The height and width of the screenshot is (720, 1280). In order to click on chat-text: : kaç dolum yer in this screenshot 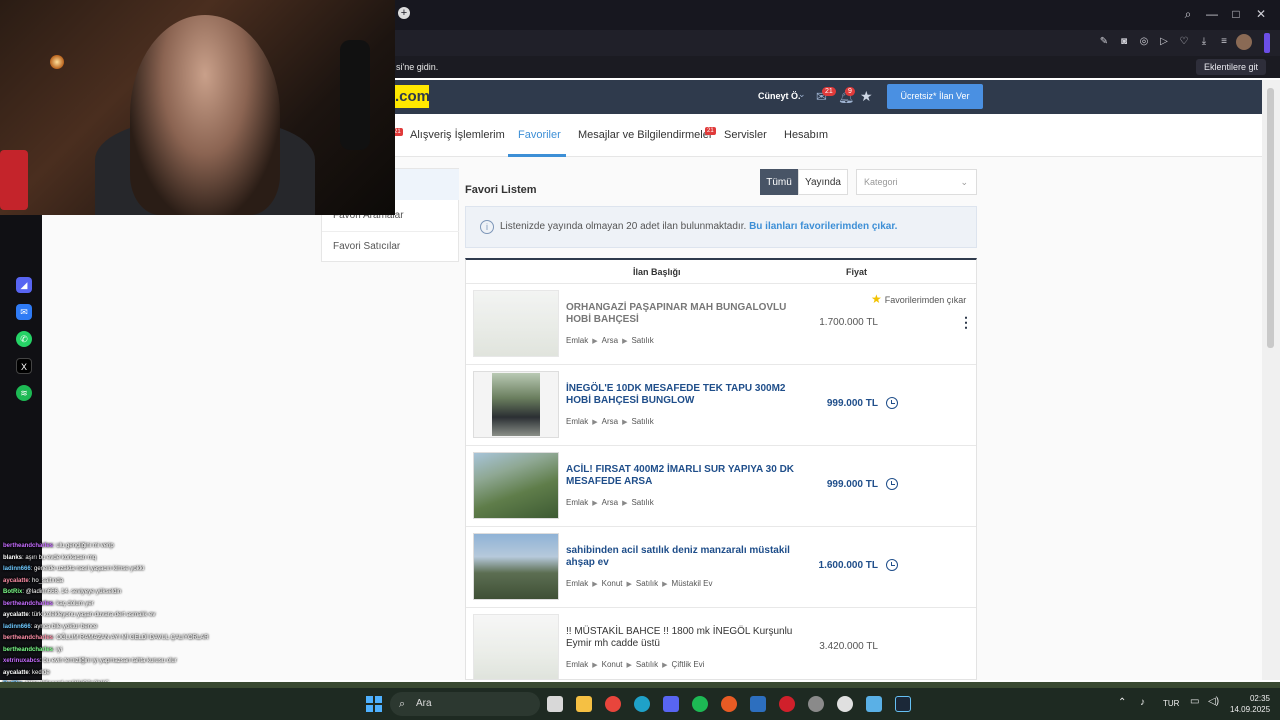, I will do `click(73, 603)`.